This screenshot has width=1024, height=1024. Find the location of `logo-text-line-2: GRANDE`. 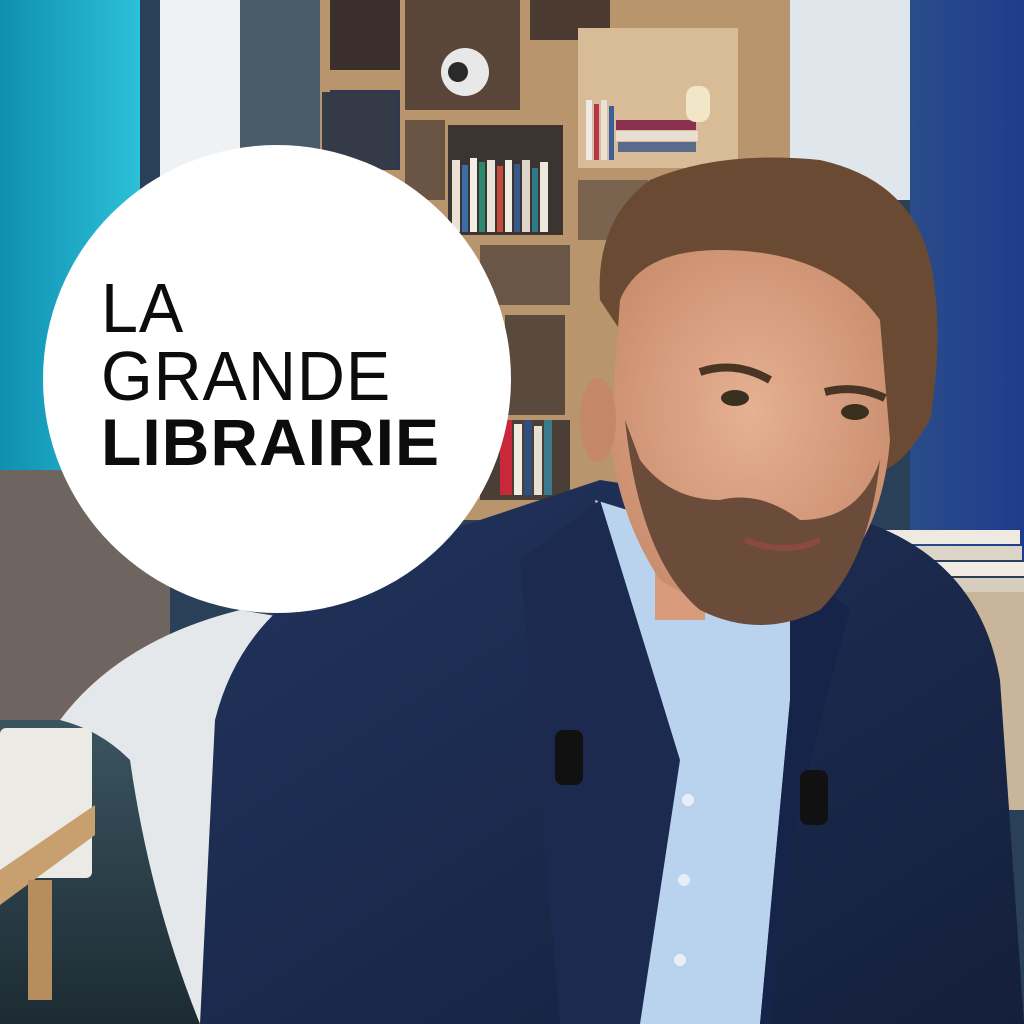

logo-text-line-2: GRANDE is located at coordinates (246, 376).